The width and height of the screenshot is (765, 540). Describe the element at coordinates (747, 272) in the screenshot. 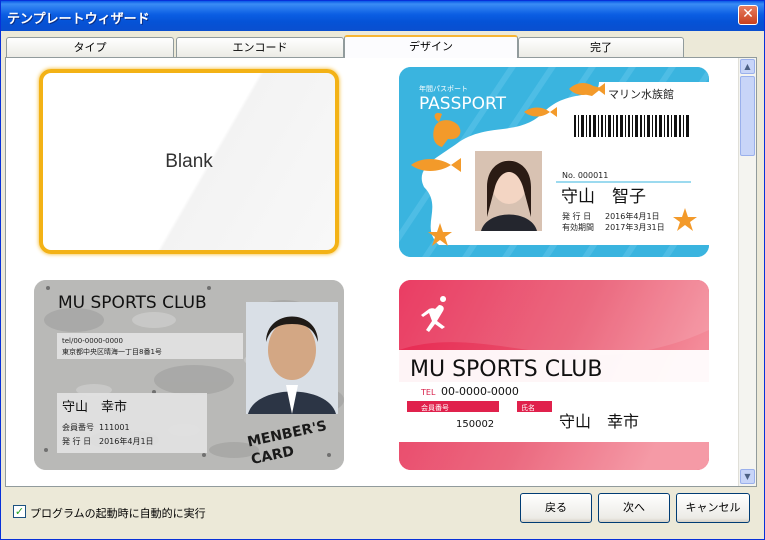

I see `vertical-scrollbar: ▲ ▼` at that location.